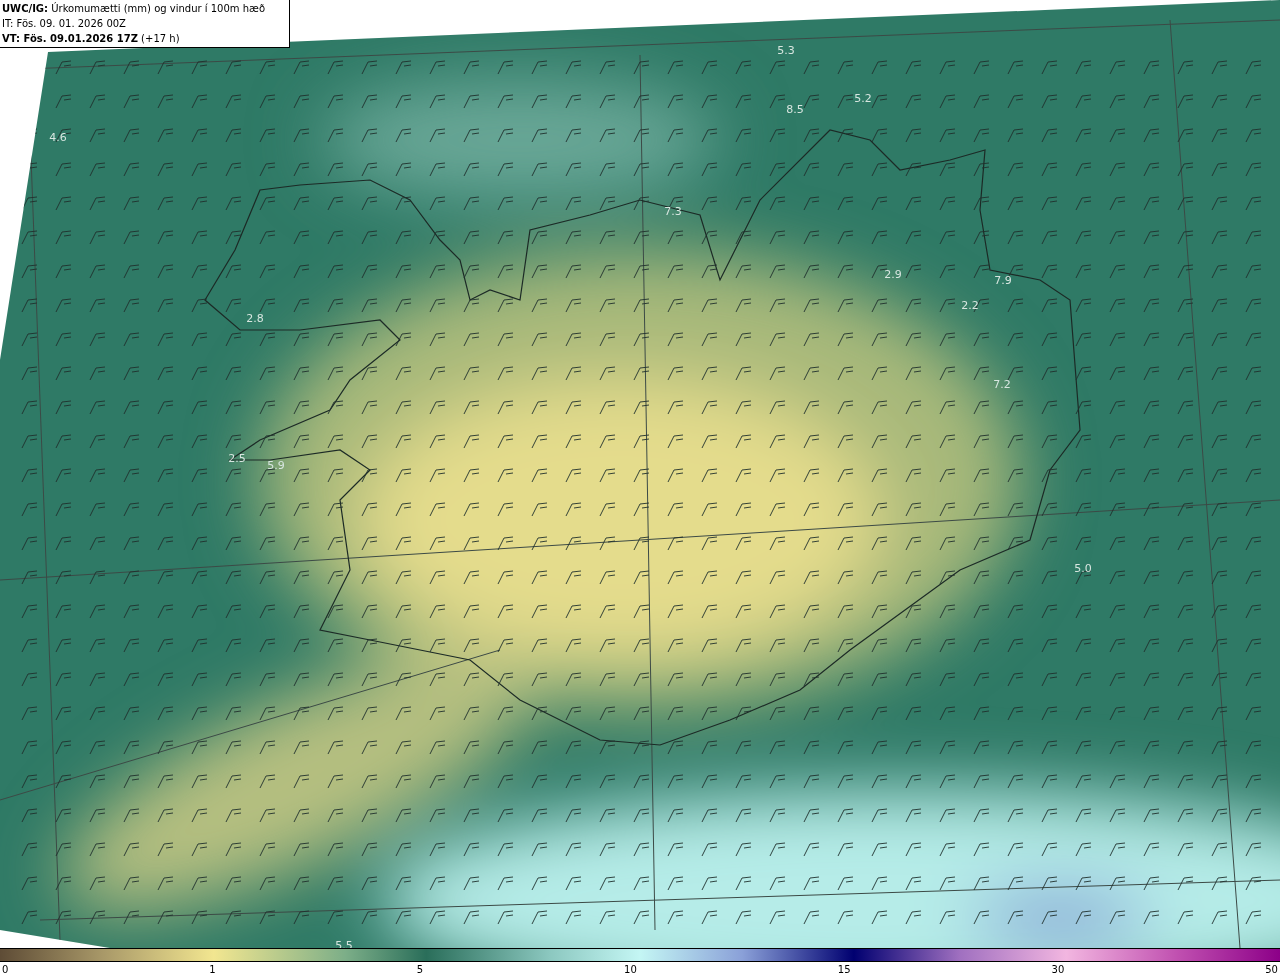 This screenshot has height=978, width=1280. Describe the element at coordinates (795, 109) in the screenshot. I see `map-value-label: 8.5` at that location.